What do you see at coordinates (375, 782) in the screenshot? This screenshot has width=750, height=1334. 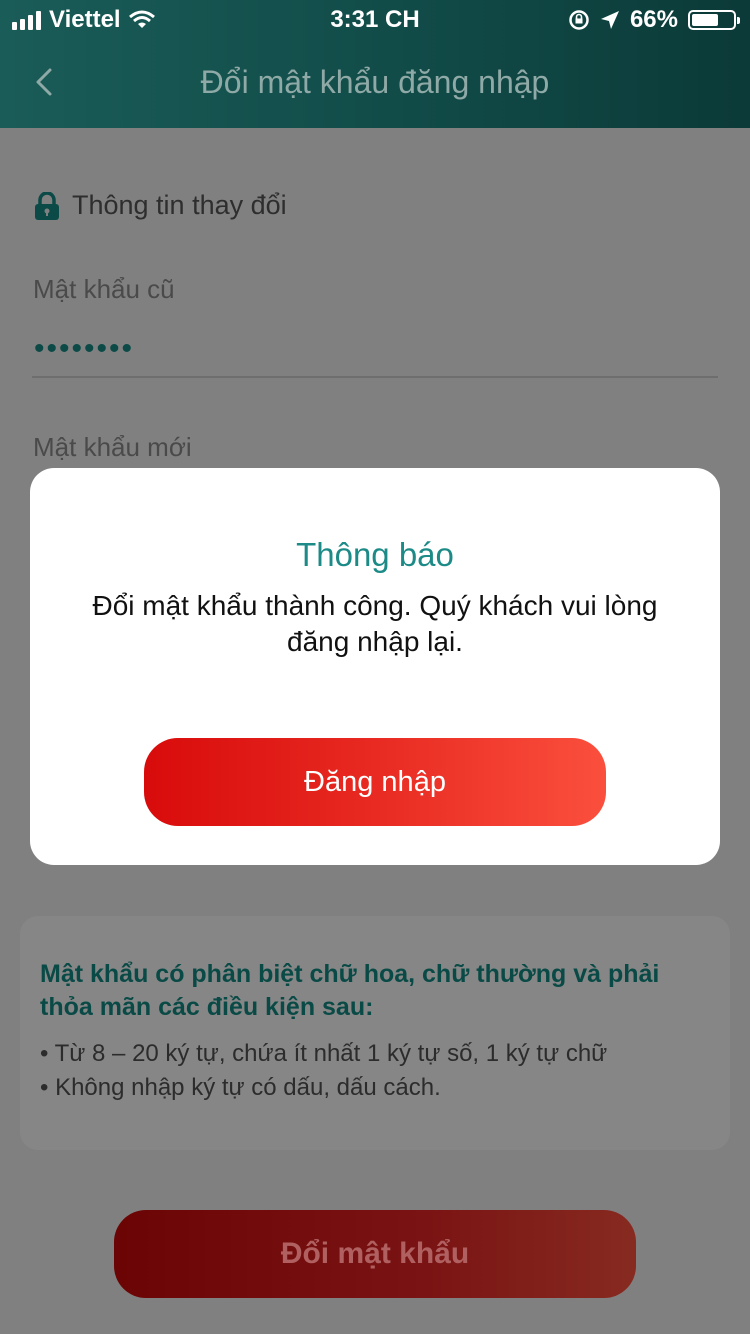 I see `login-button: Đăng nhập` at bounding box center [375, 782].